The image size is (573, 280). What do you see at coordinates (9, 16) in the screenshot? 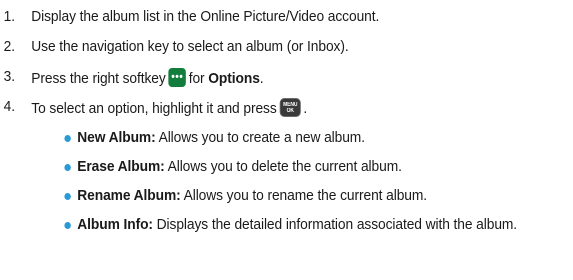
I see `step-number: 1.` at bounding box center [9, 16].